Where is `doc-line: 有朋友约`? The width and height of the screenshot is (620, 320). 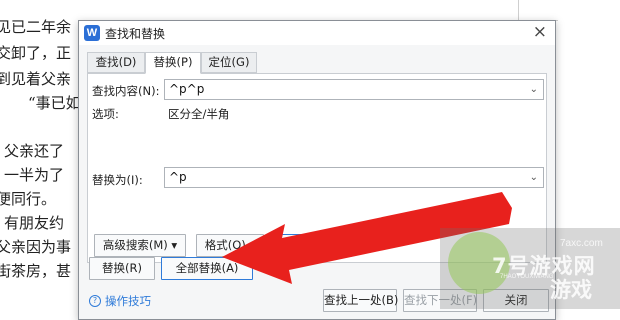 doc-line: 有朋友约 is located at coordinates (34, 223).